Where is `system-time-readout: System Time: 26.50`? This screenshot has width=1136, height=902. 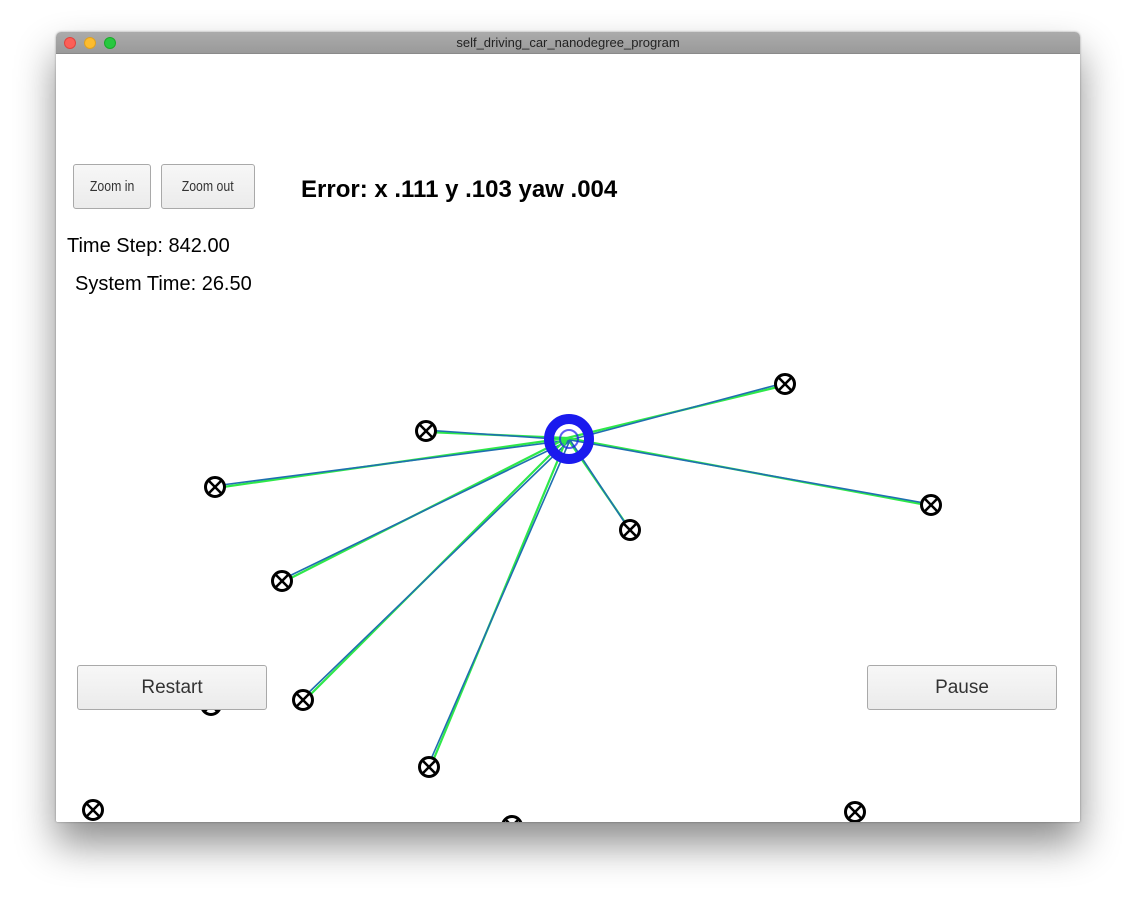
system-time-readout: System Time: 26.50 is located at coordinates (163, 284).